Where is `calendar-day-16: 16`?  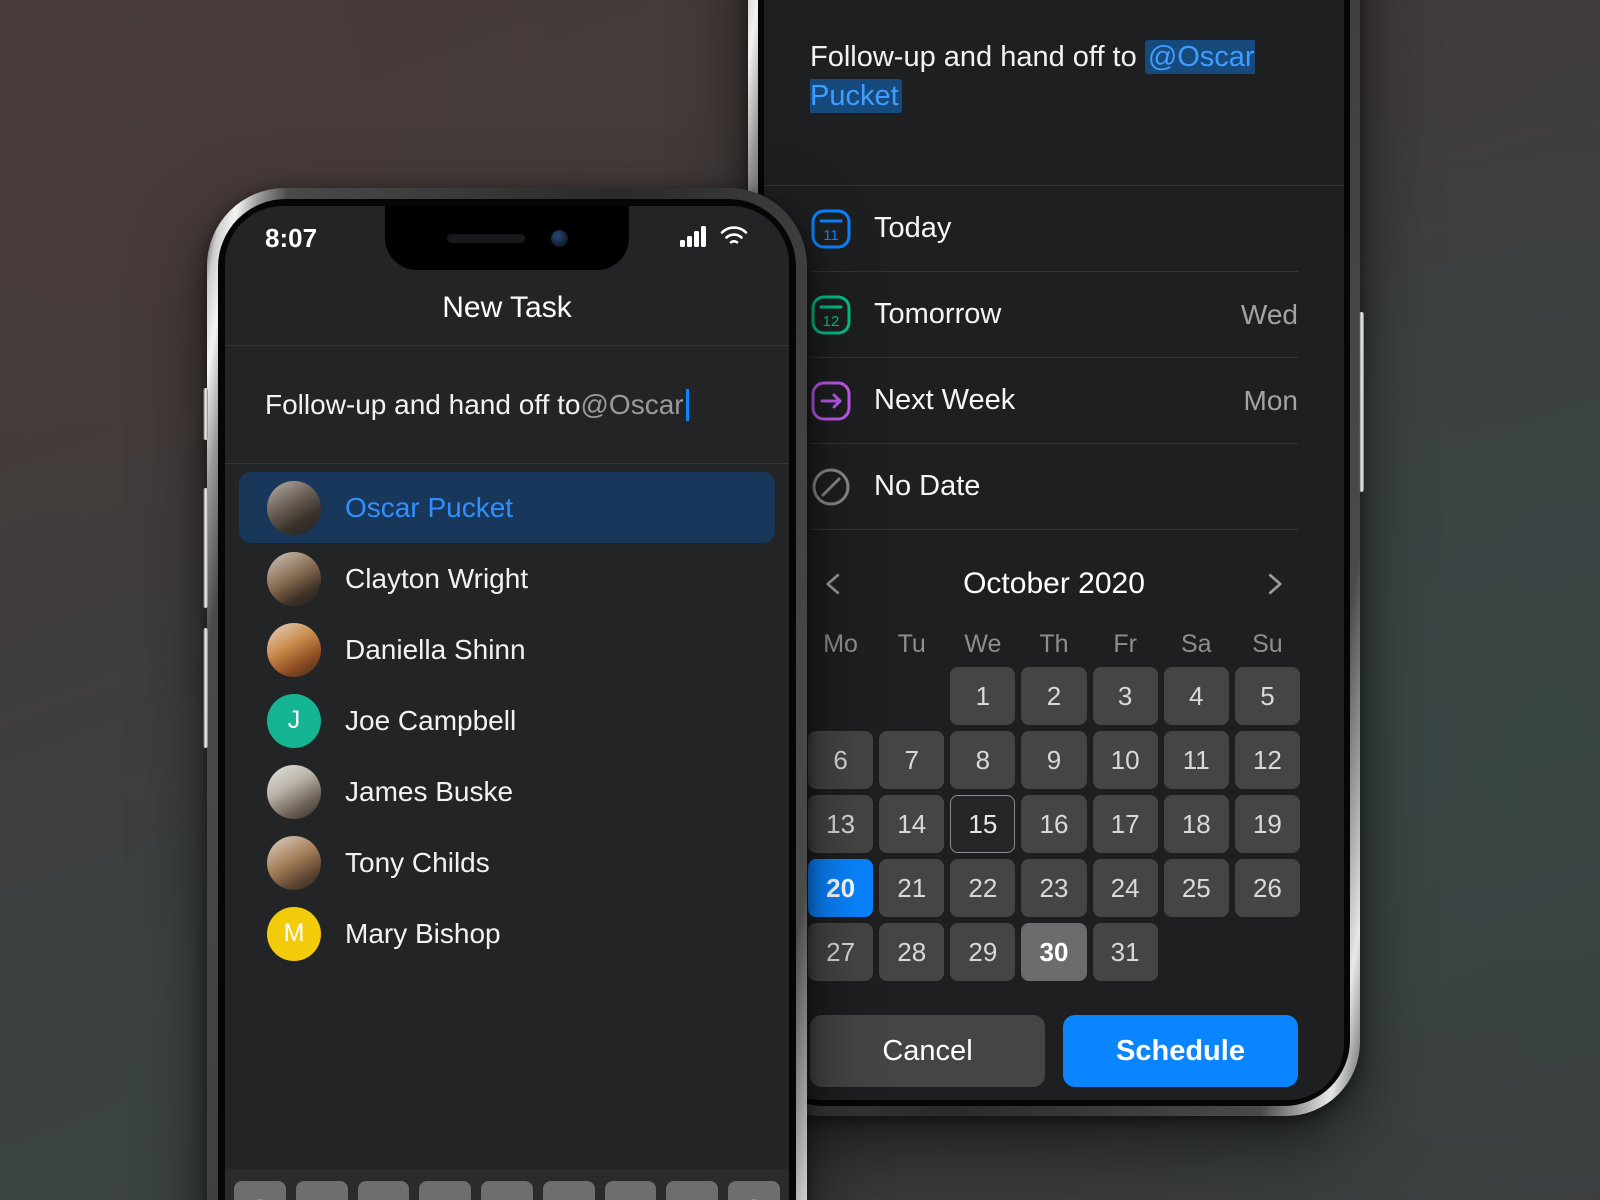 calendar-day-16: 16 is located at coordinates (1054, 824).